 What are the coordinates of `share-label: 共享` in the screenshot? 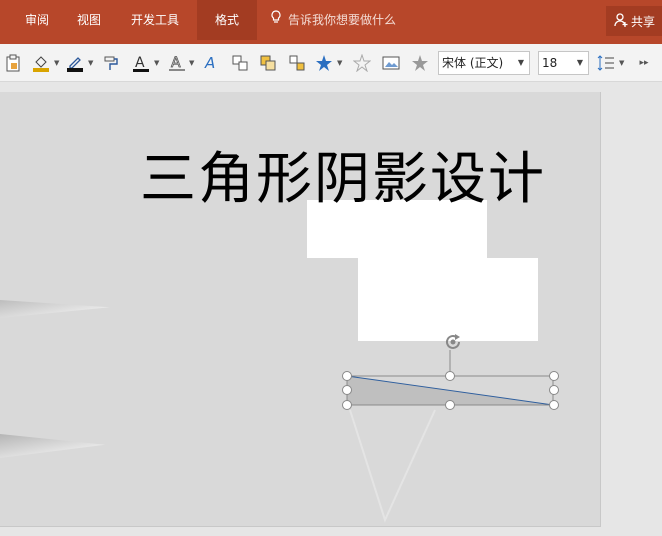 It's located at (642, 21).